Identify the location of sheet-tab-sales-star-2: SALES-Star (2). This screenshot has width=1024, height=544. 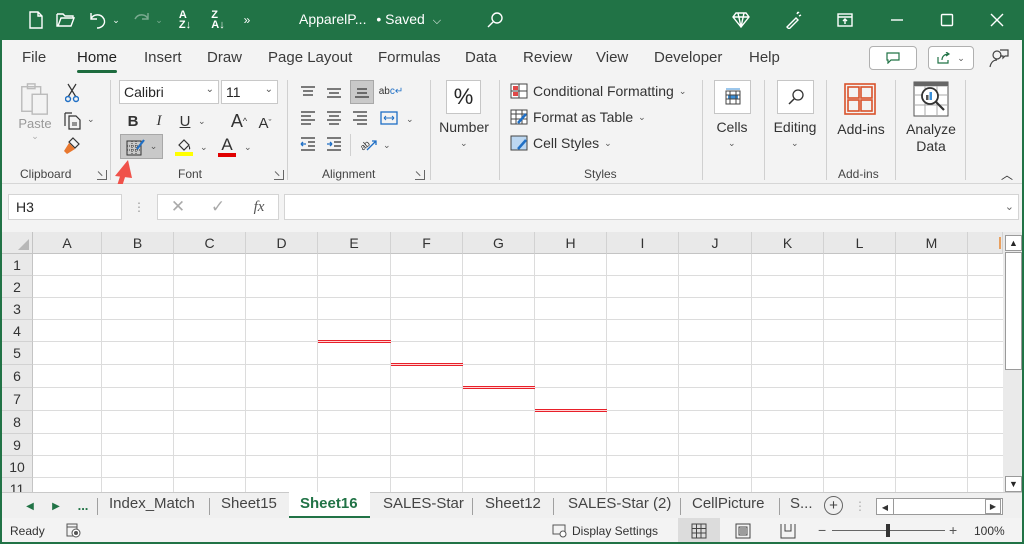
(619, 503).